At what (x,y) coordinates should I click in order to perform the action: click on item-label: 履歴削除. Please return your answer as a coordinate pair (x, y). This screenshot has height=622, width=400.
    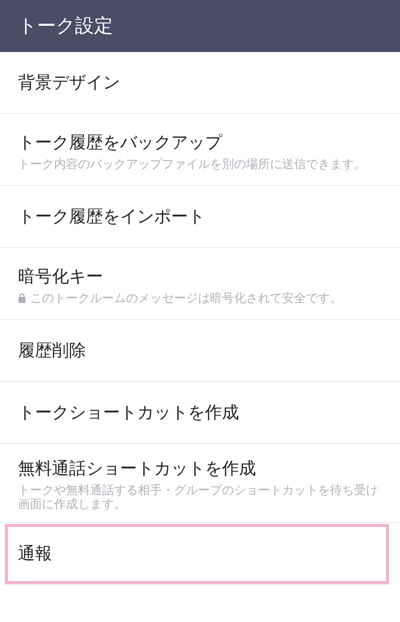
    Looking at the image, I should click on (52, 351).